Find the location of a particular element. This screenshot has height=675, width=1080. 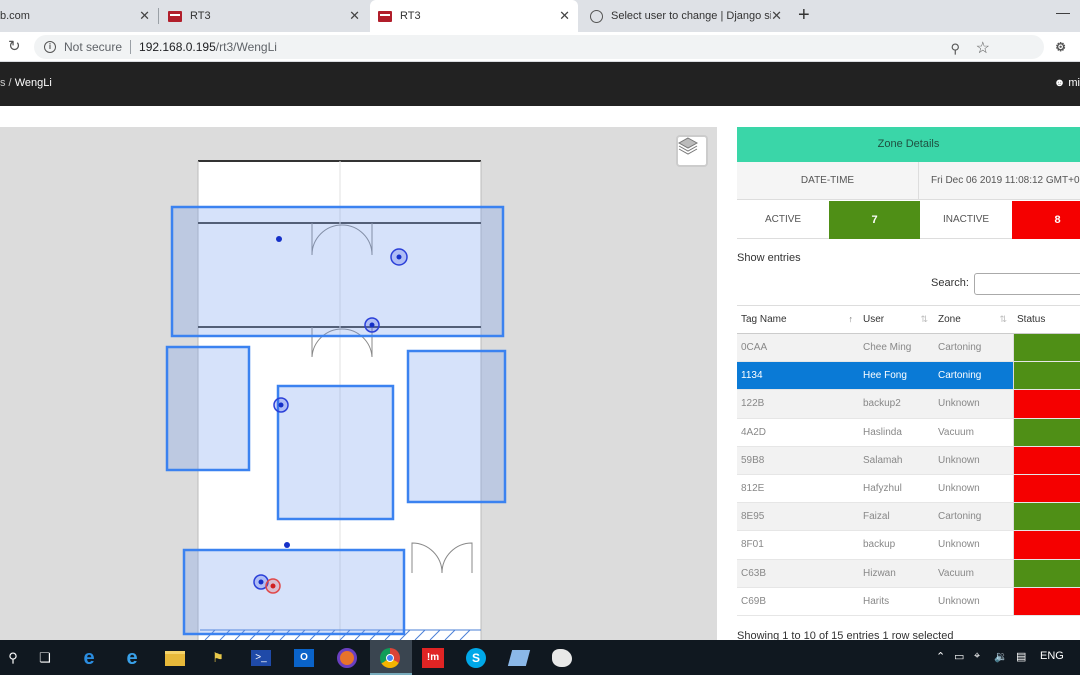

table-row: 0CAA Chee Ming Cartoning is located at coordinates (908, 348).